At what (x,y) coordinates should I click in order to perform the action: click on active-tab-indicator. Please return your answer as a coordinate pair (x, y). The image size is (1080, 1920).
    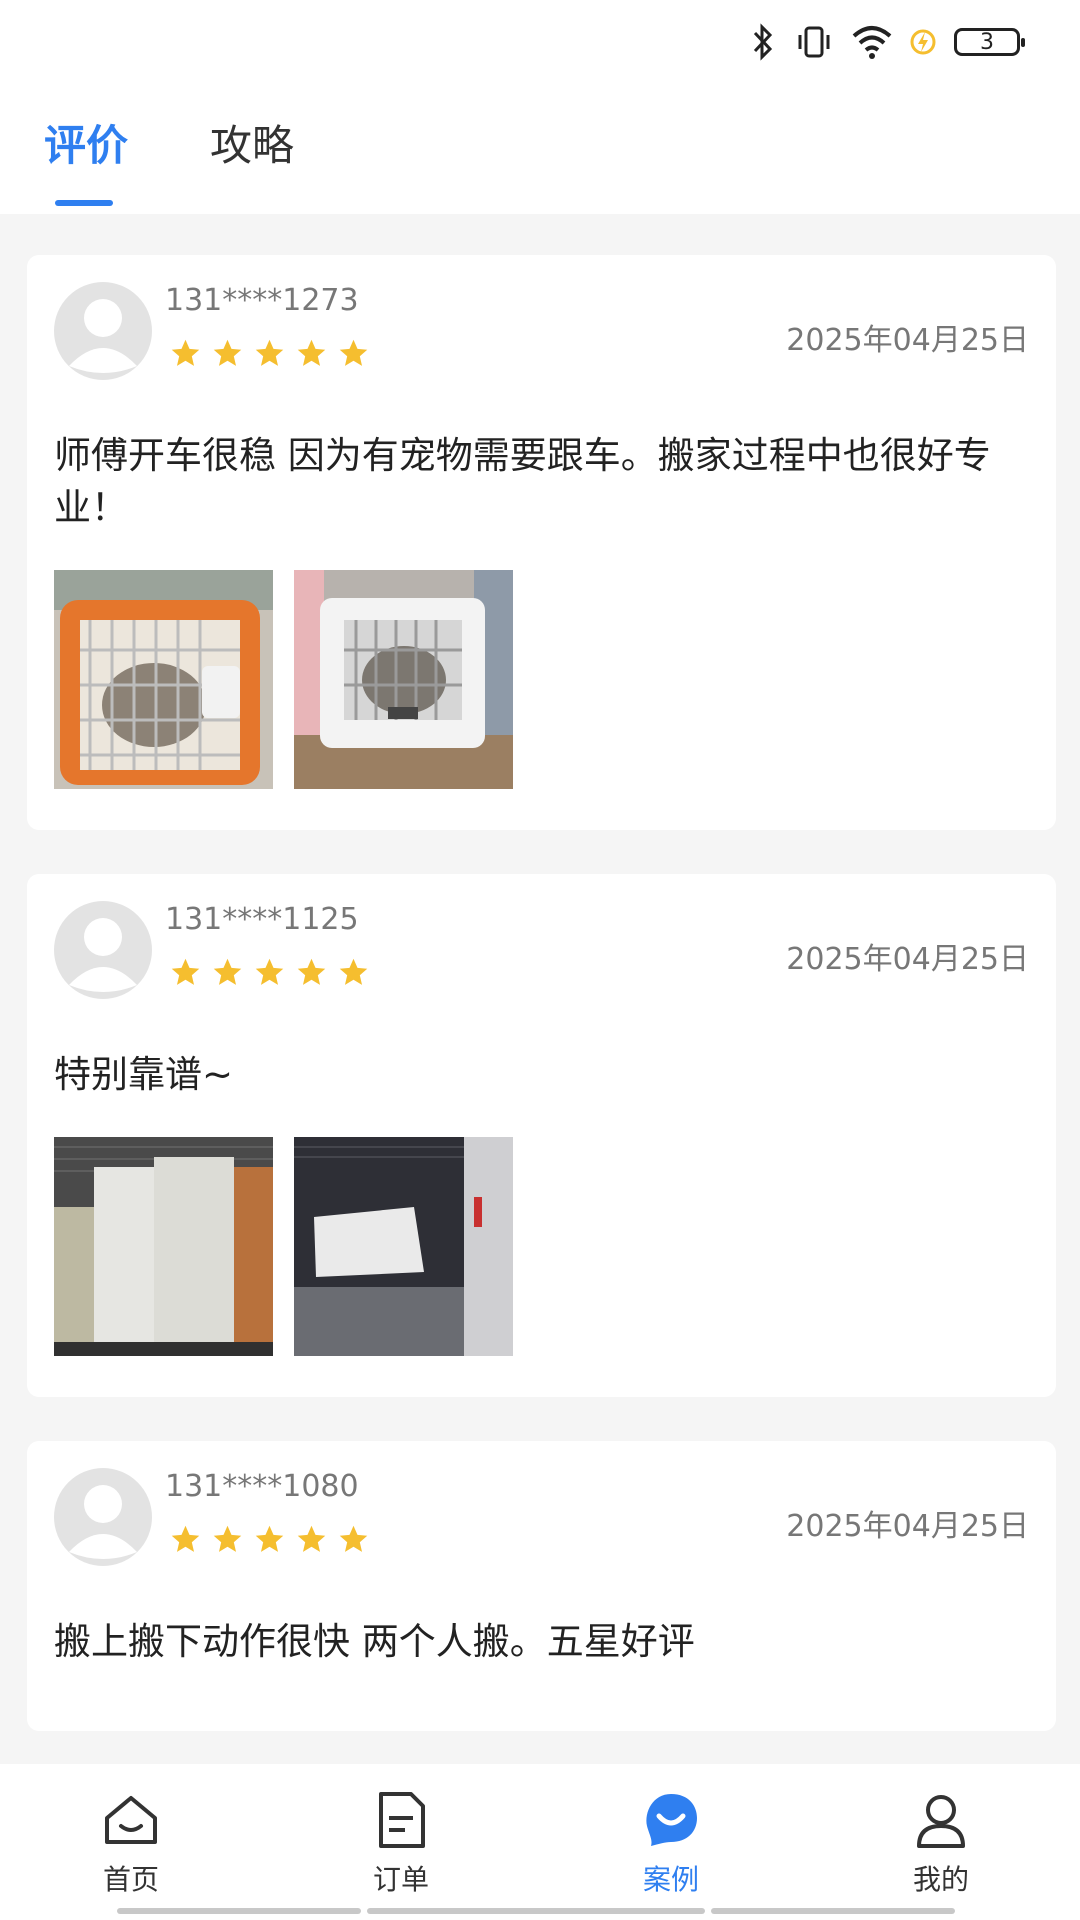
    Looking at the image, I should click on (84, 203).